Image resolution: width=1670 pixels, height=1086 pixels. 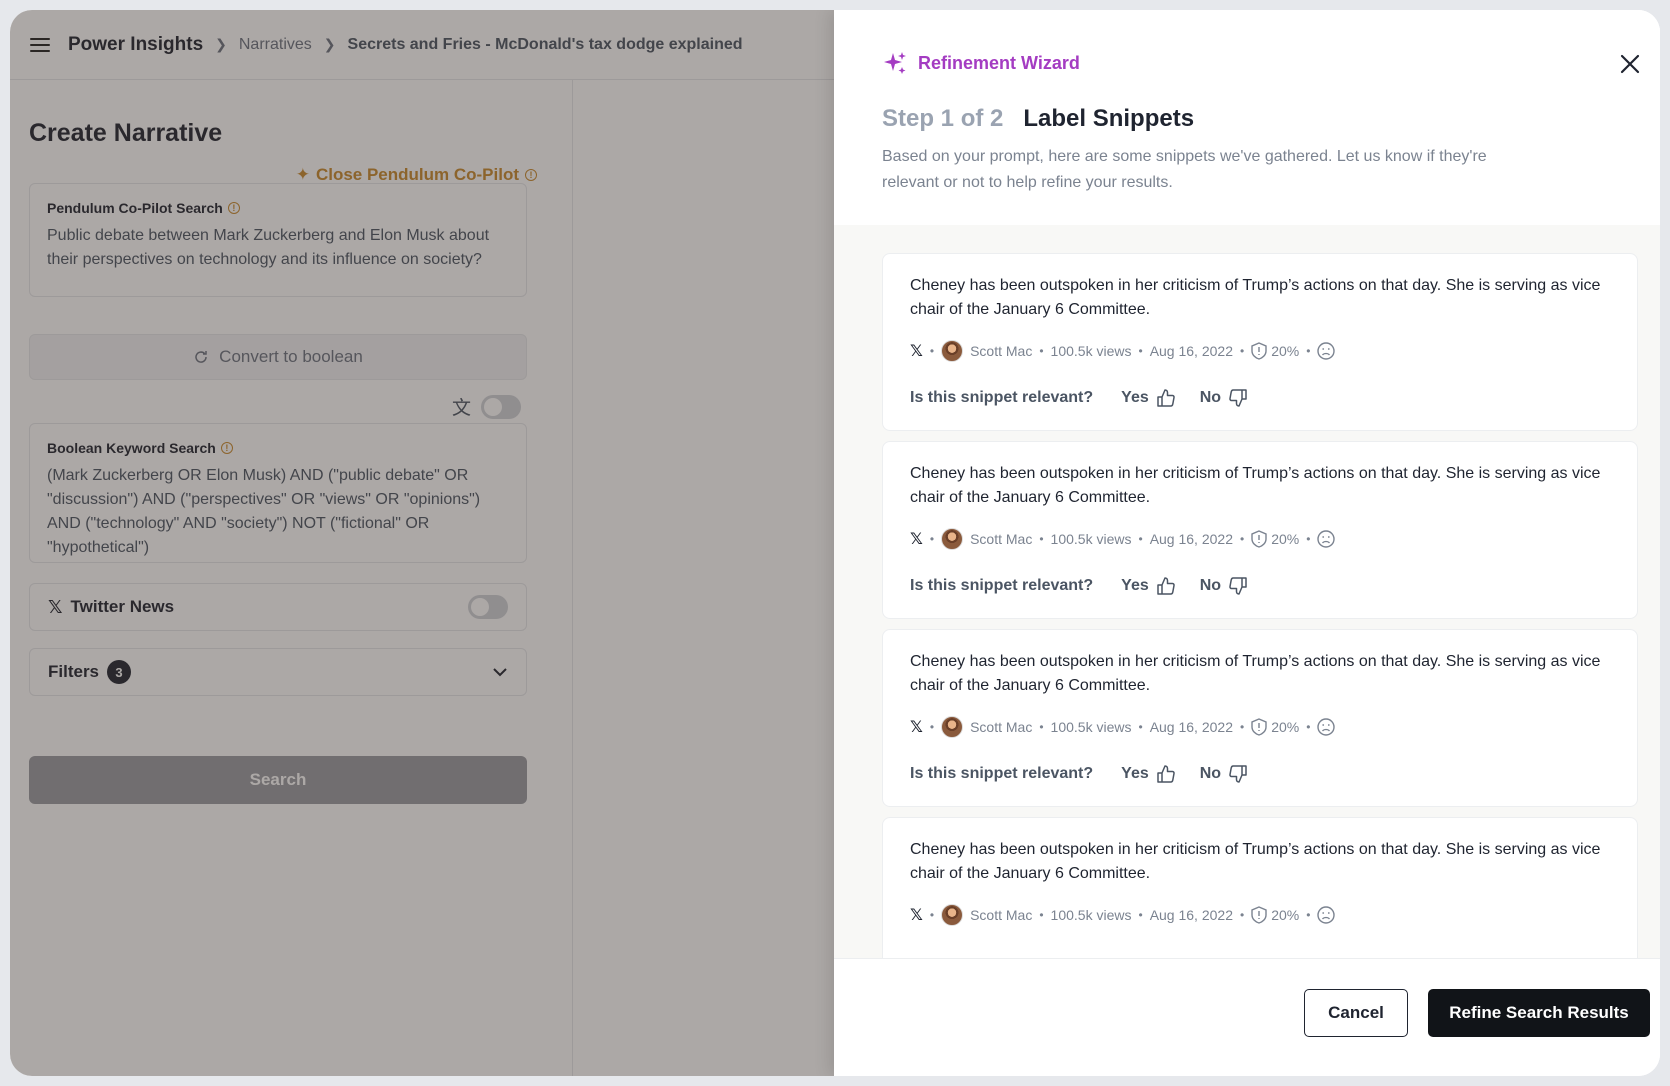 What do you see at coordinates (999, 62) in the screenshot?
I see `wizard-title-label: Refinement Wizard` at bounding box center [999, 62].